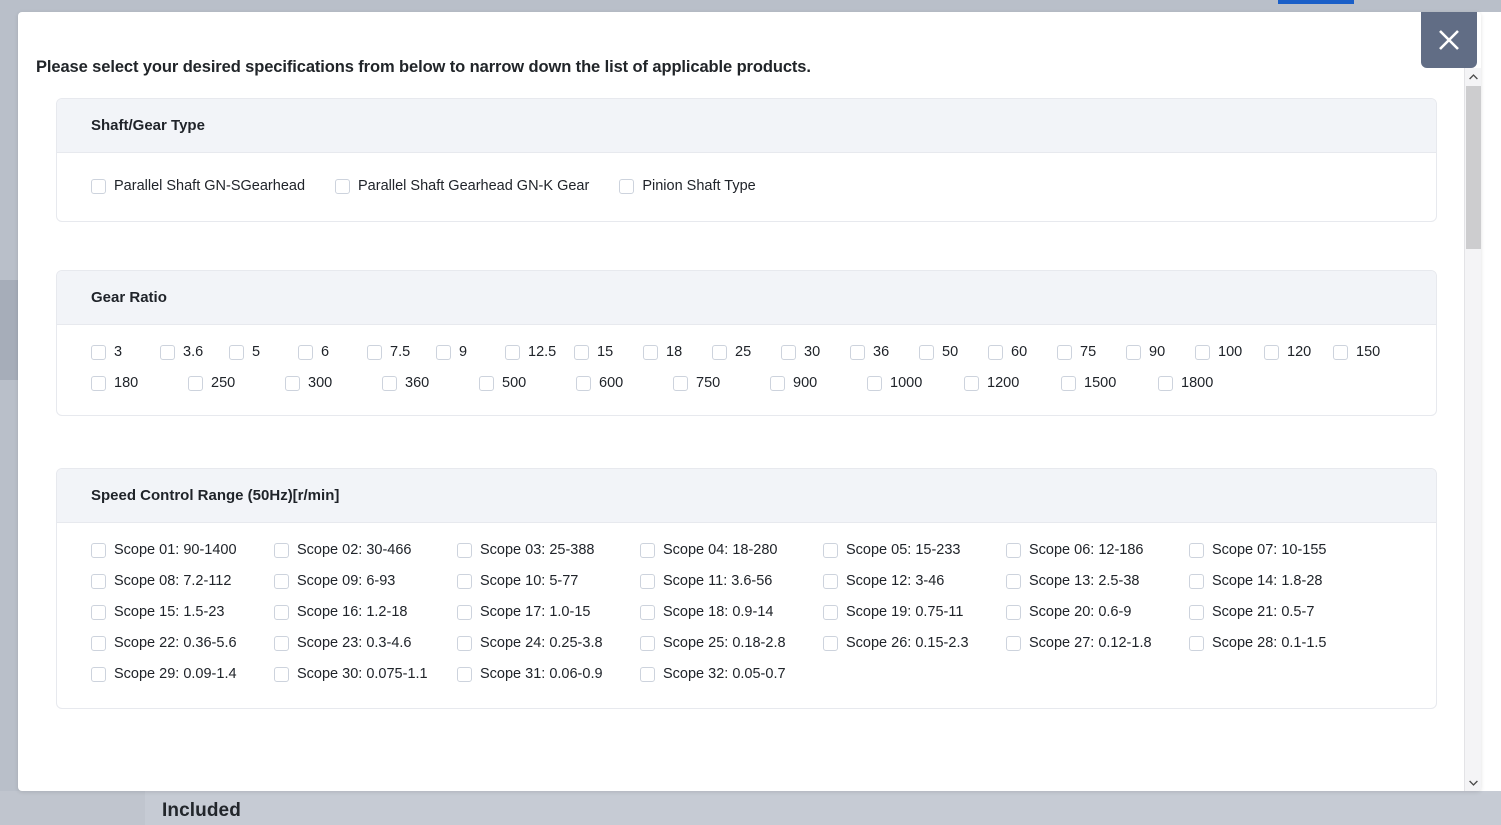 This screenshot has width=1501, height=825. Describe the element at coordinates (548, 674) in the screenshot. I see `checkbox-option-scope-31-0-06-0-9: Scope 31: 0.06-0.9` at that location.